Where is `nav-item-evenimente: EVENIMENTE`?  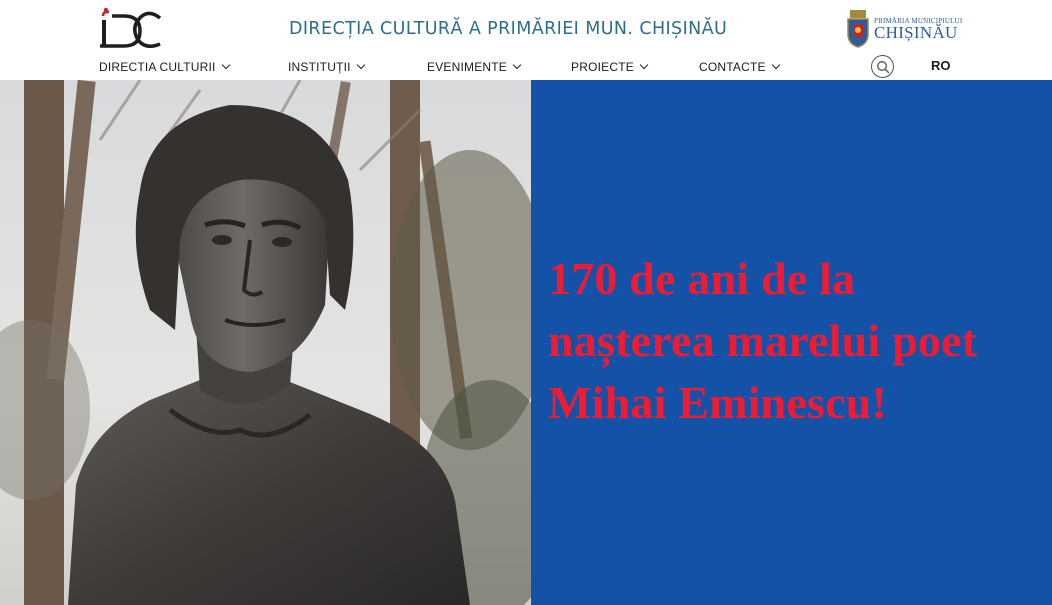
nav-item-evenimente: EVENIMENTE is located at coordinates (474, 67).